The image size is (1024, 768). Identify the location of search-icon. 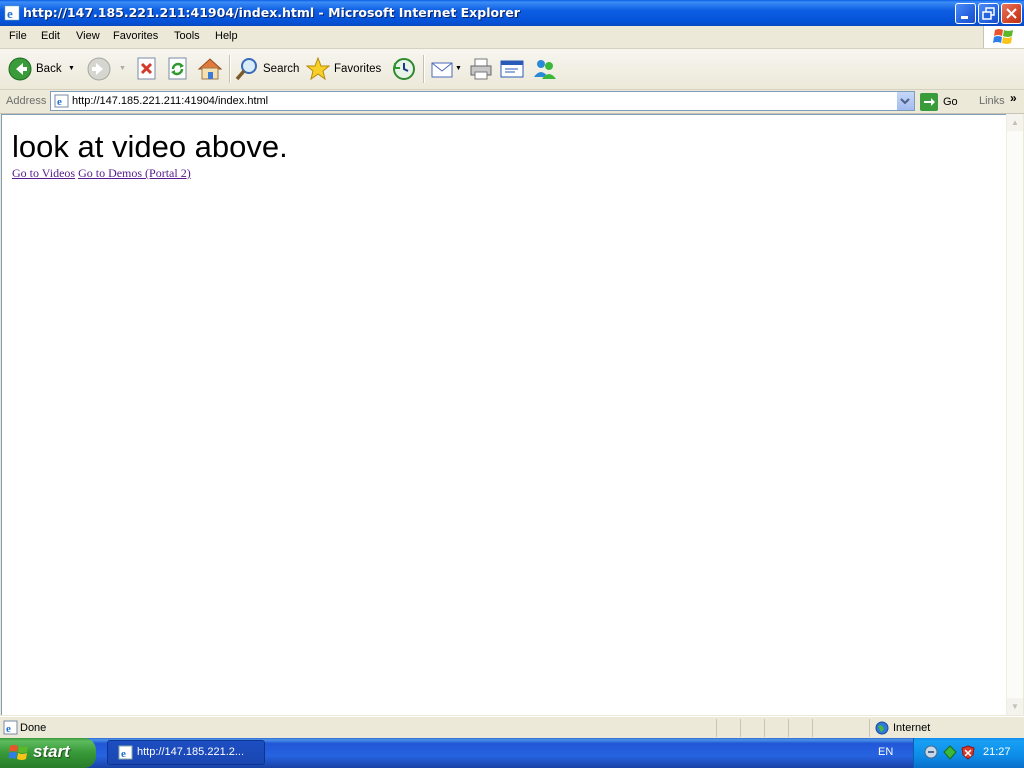
(246, 69).